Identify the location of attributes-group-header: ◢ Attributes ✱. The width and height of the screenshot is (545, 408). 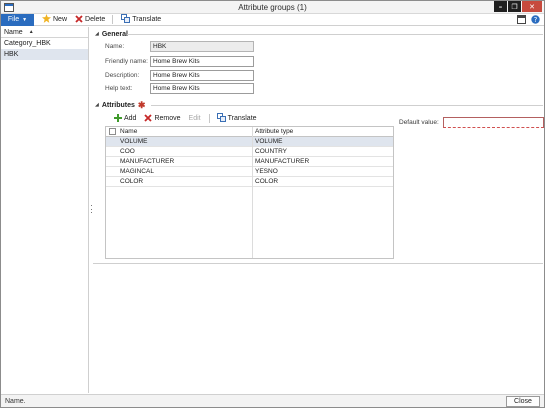
(120, 105).